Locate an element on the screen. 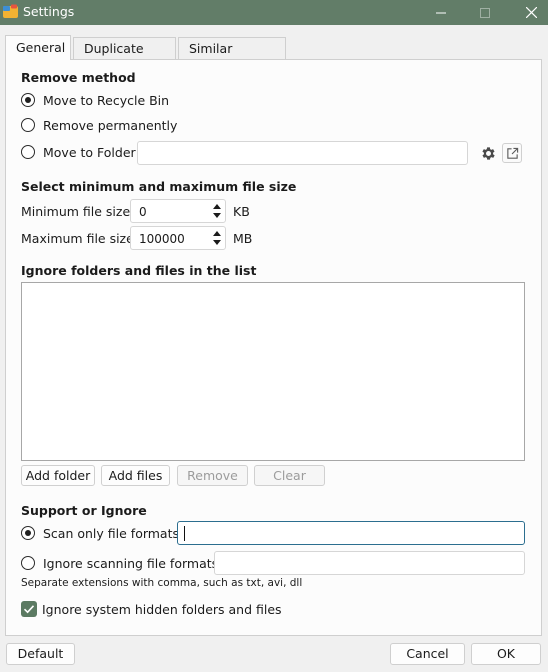 Image resolution: width=548 pixels, height=672 pixels. max-size-unit: MB is located at coordinates (243, 238).